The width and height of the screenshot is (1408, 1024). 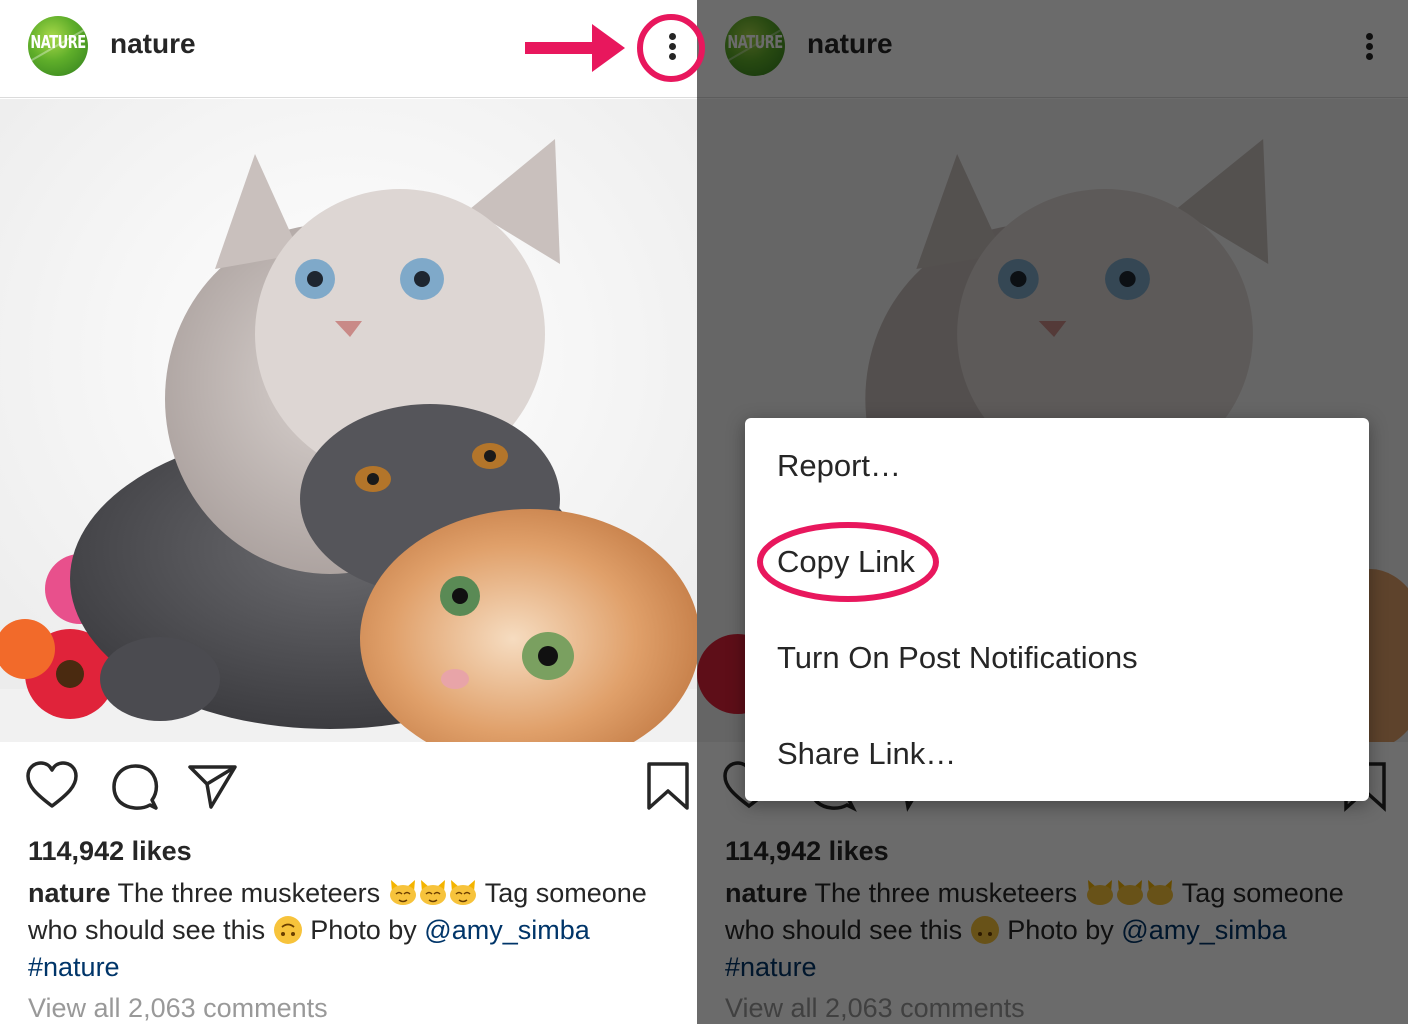 I want to click on view-comments-link: View all 2,063 comments, so click(x=178, y=1008).